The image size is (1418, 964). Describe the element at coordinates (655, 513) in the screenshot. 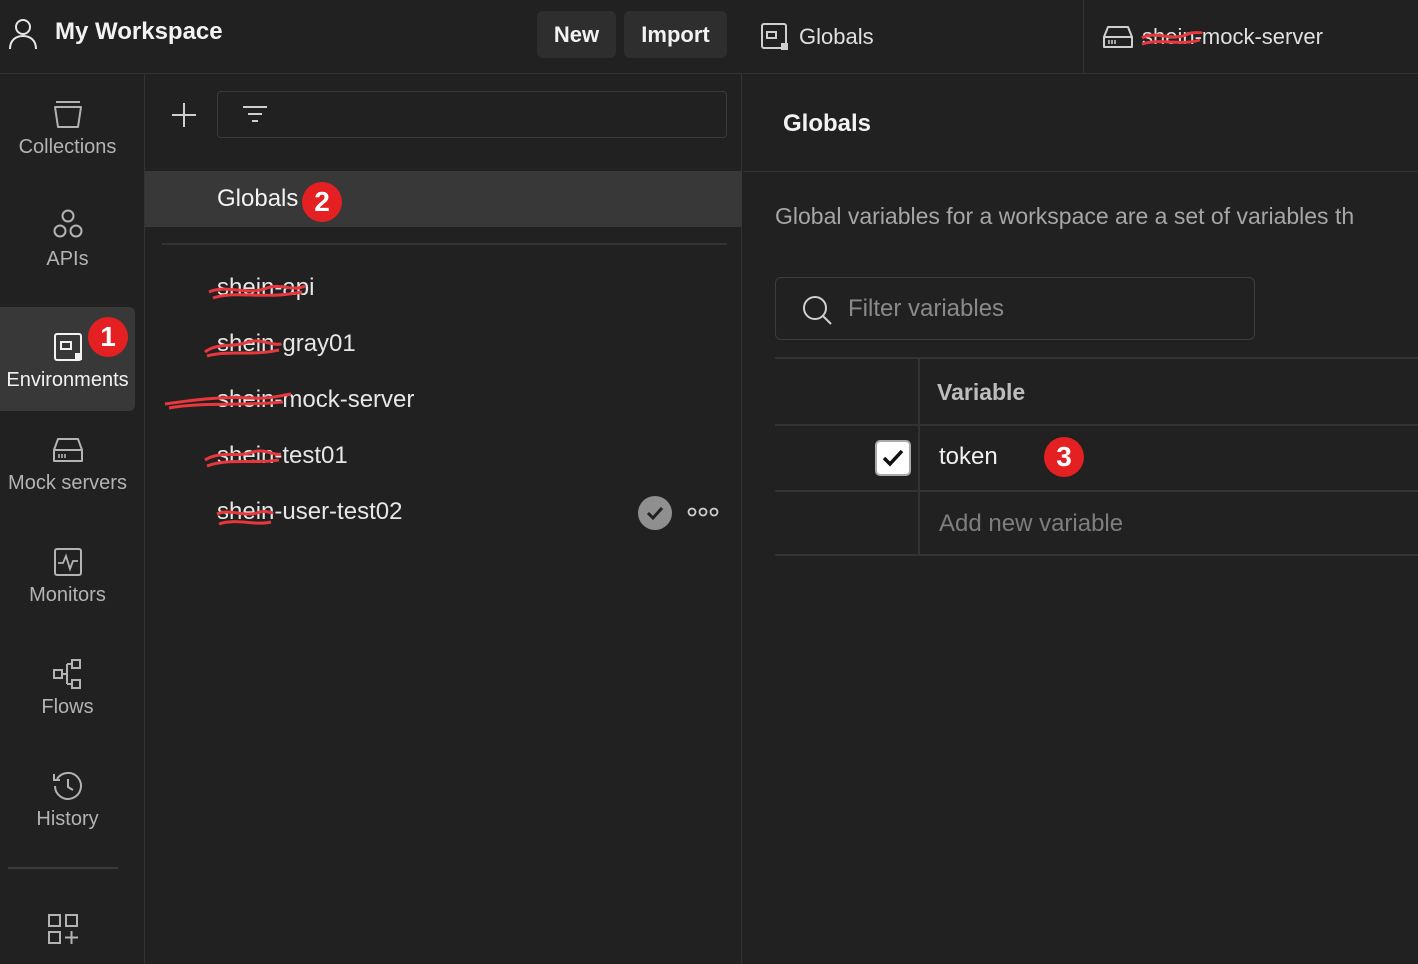

I see `active-environment-check-icon` at that location.